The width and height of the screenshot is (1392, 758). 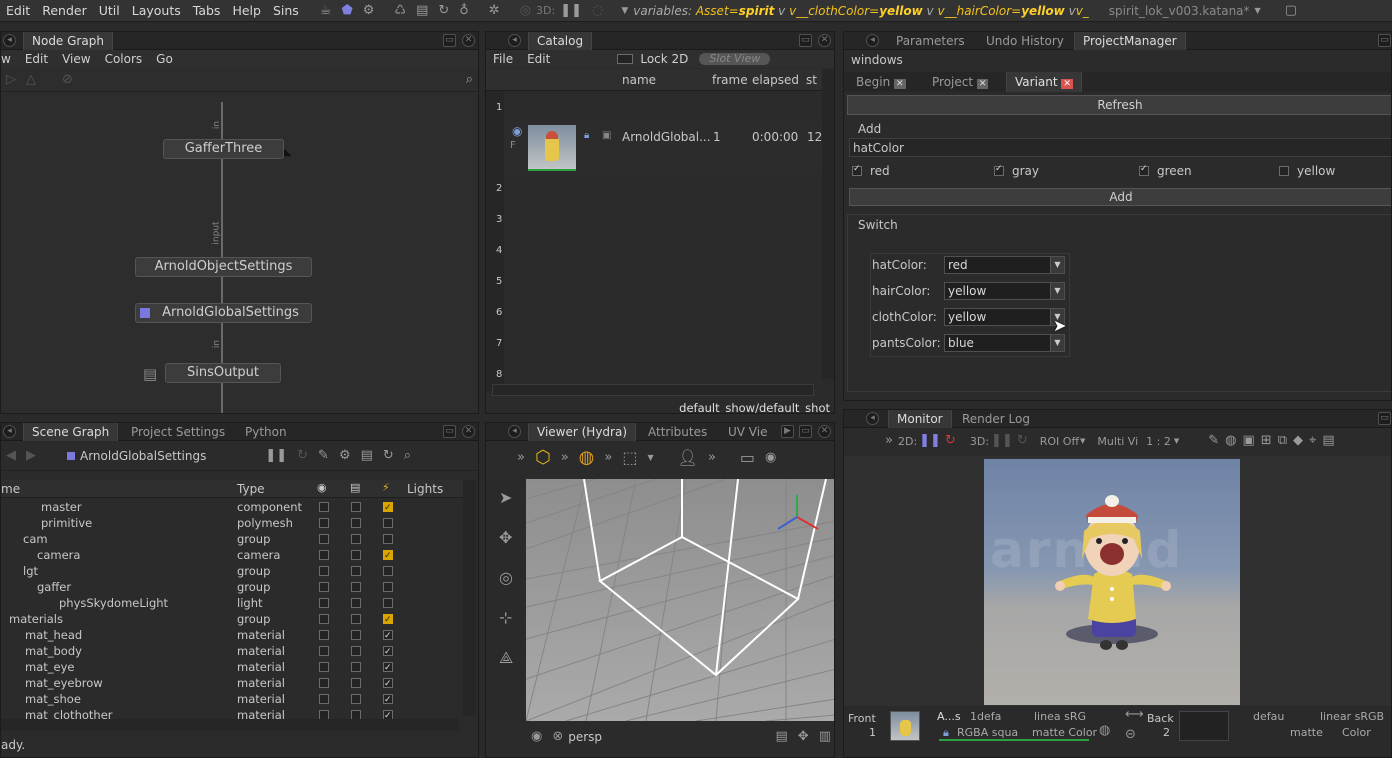 What do you see at coordinates (597, 11) in the screenshot?
I see `cancel-icon: ◌` at bounding box center [597, 11].